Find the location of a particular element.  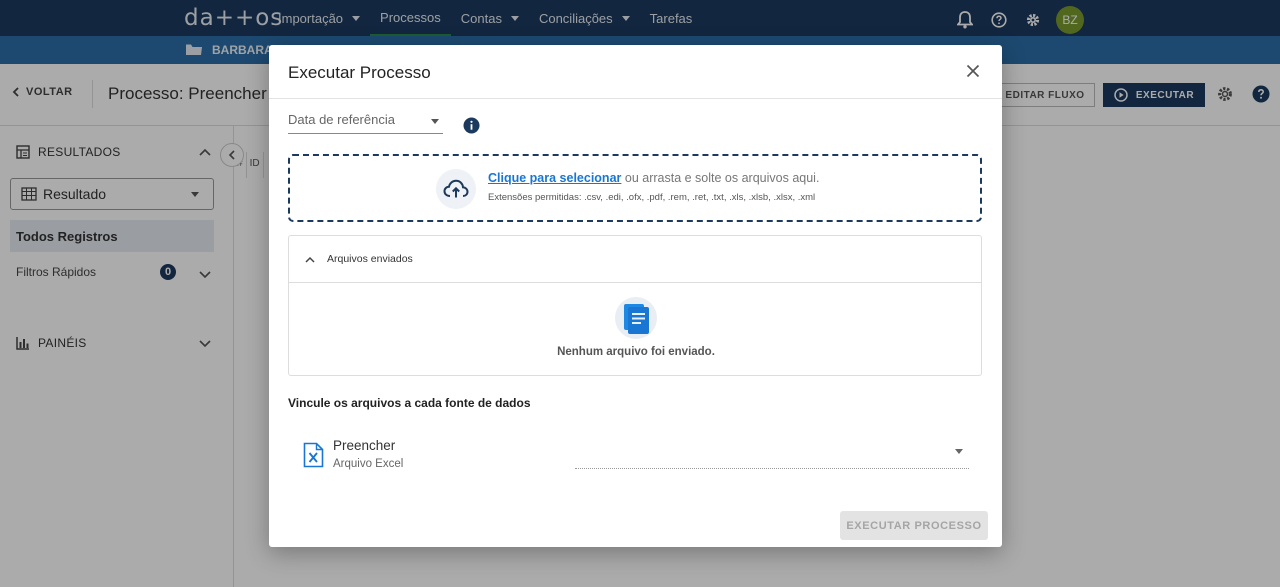

document-icon is located at coordinates (636, 318).